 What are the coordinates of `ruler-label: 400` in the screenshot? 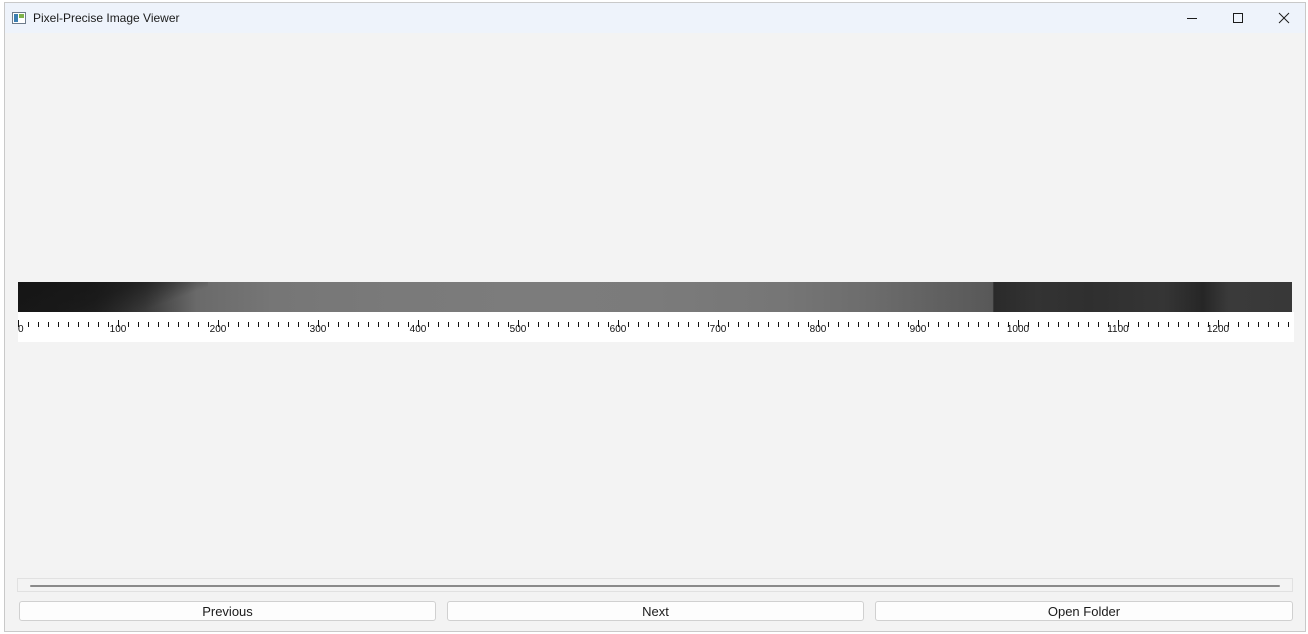 It's located at (418, 329).